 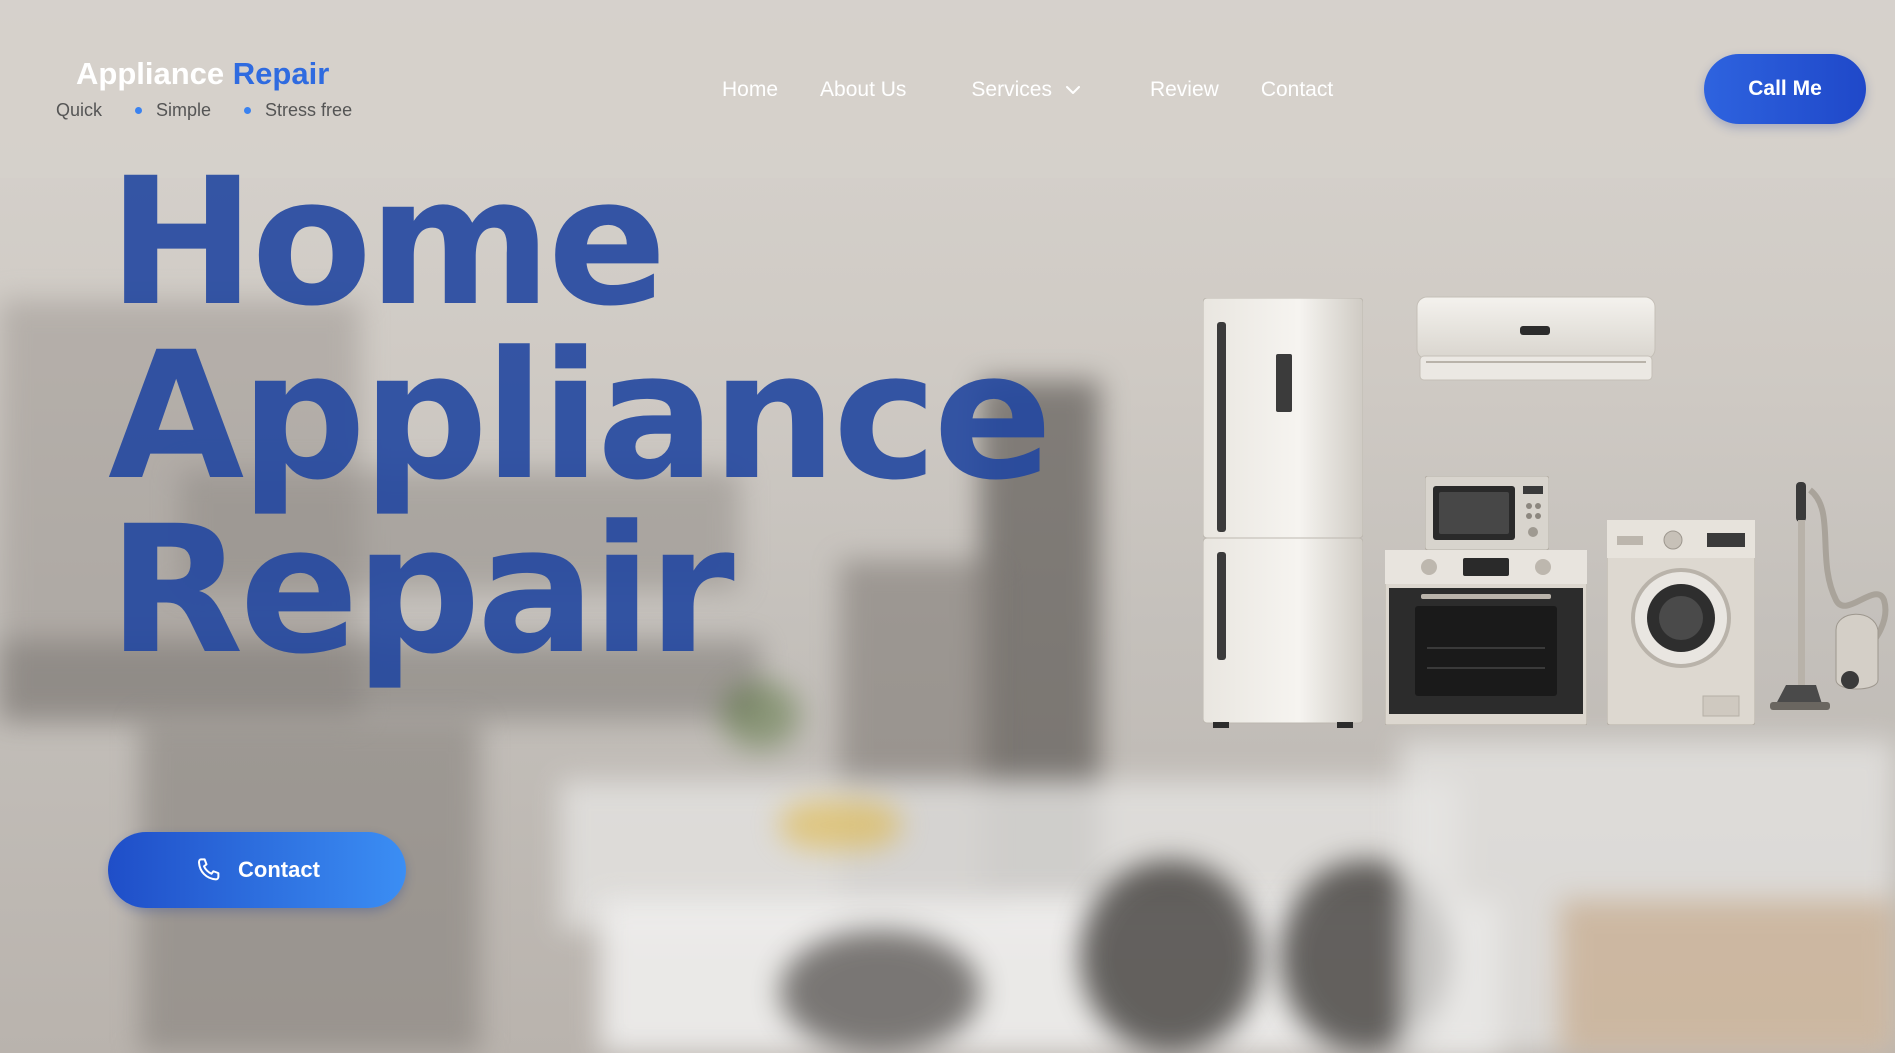 I want to click on hero-title-line: Appliance, so click(x=580, y=416).